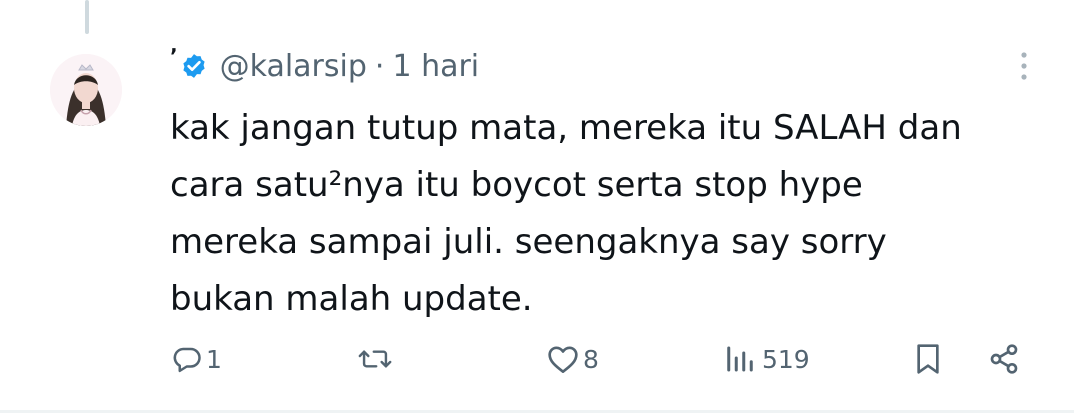 The width and height of the screenshot is (1074, 413). What do you see at coordinates (786, 359) in the screenshot?
I see `view-count: 519` at bounding box center [786, 359].